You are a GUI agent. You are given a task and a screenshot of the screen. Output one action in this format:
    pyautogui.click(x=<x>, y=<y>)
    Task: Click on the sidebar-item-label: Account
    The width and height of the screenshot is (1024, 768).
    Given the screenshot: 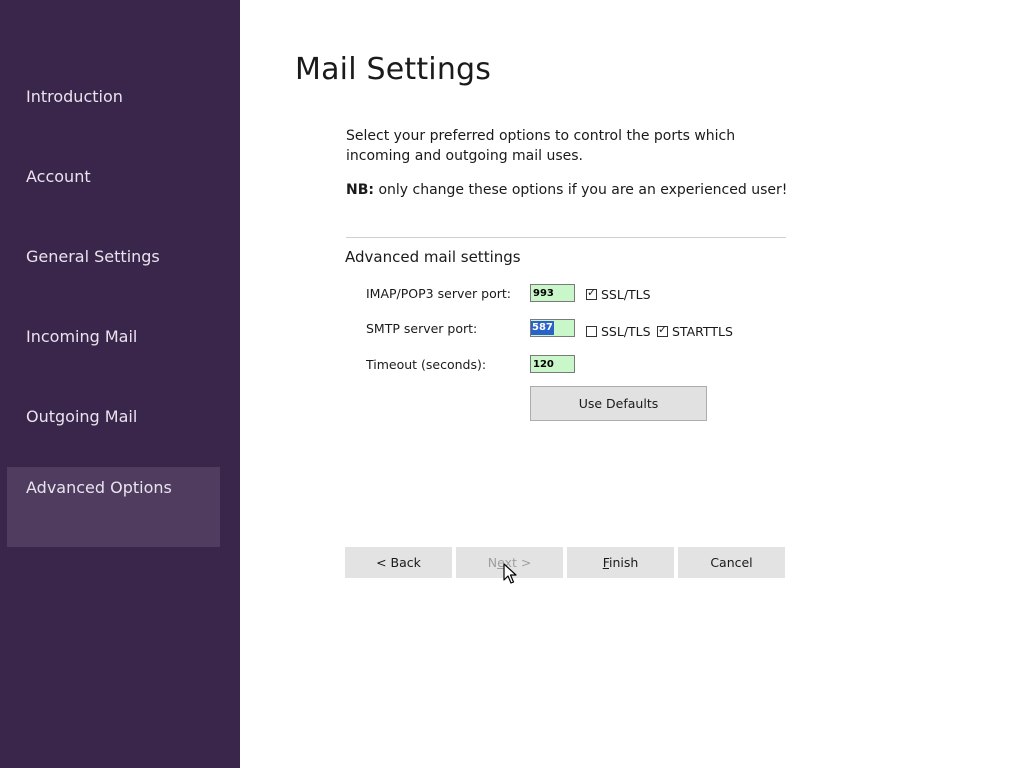 What is the action you would take?
    pyautogui.click(x=58, y=176)
    